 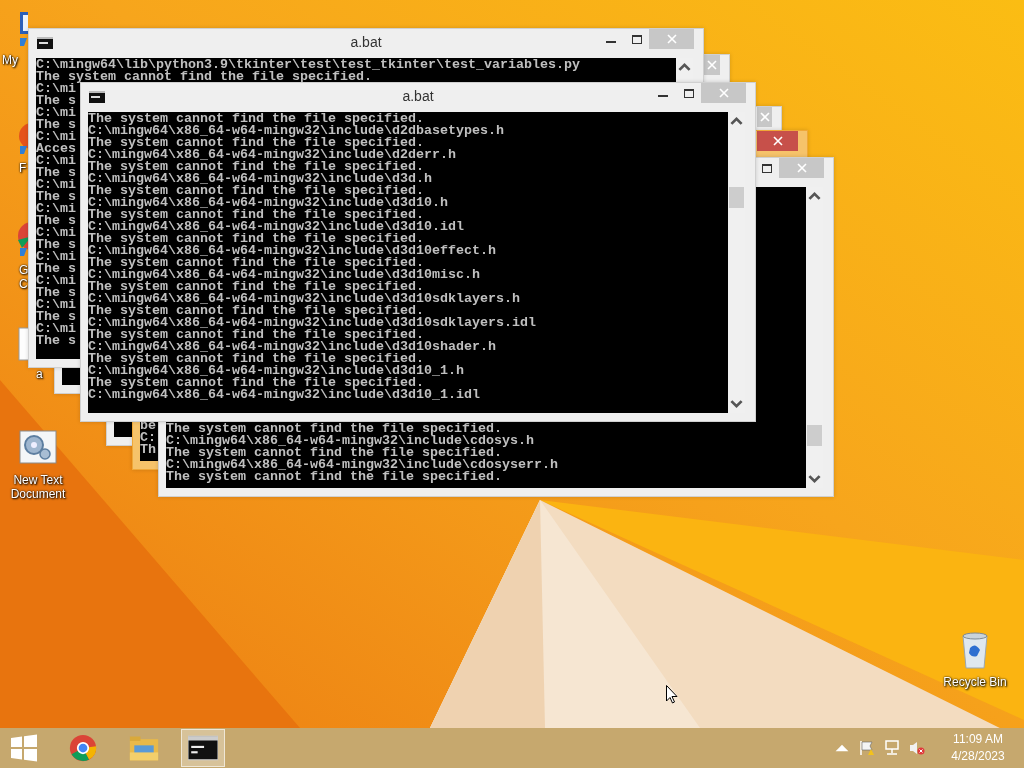 I want to click on clock: 11:09 AM 4/28/2023, so click(x=978, y=748).